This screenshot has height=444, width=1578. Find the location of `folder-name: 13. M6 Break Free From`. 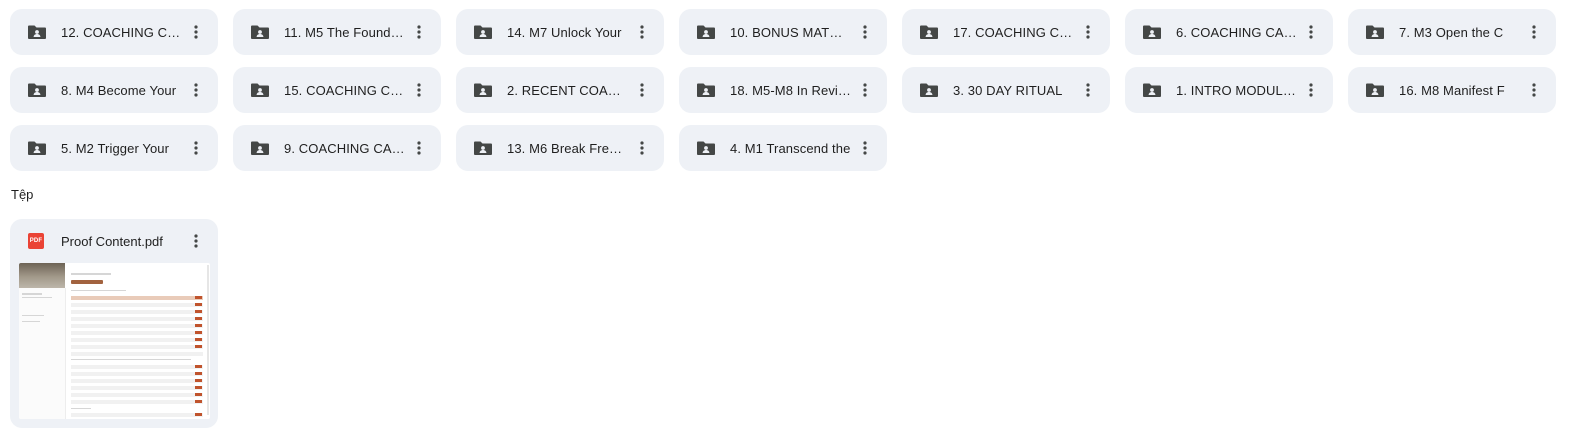

folder-name: 13. M6 Break Free From is located at coordinates (567, 148).